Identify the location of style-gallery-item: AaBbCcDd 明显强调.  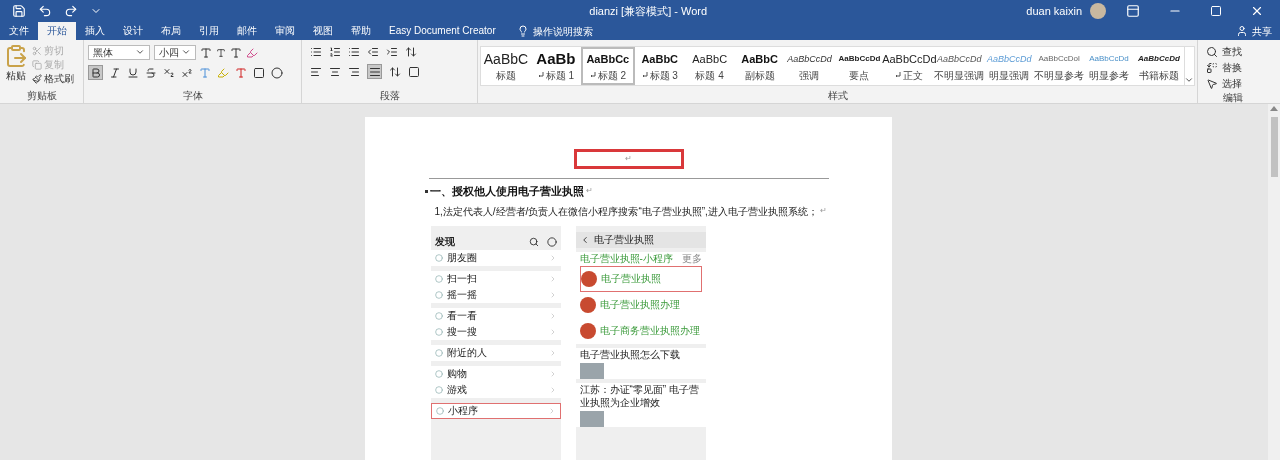
(1009, 66).